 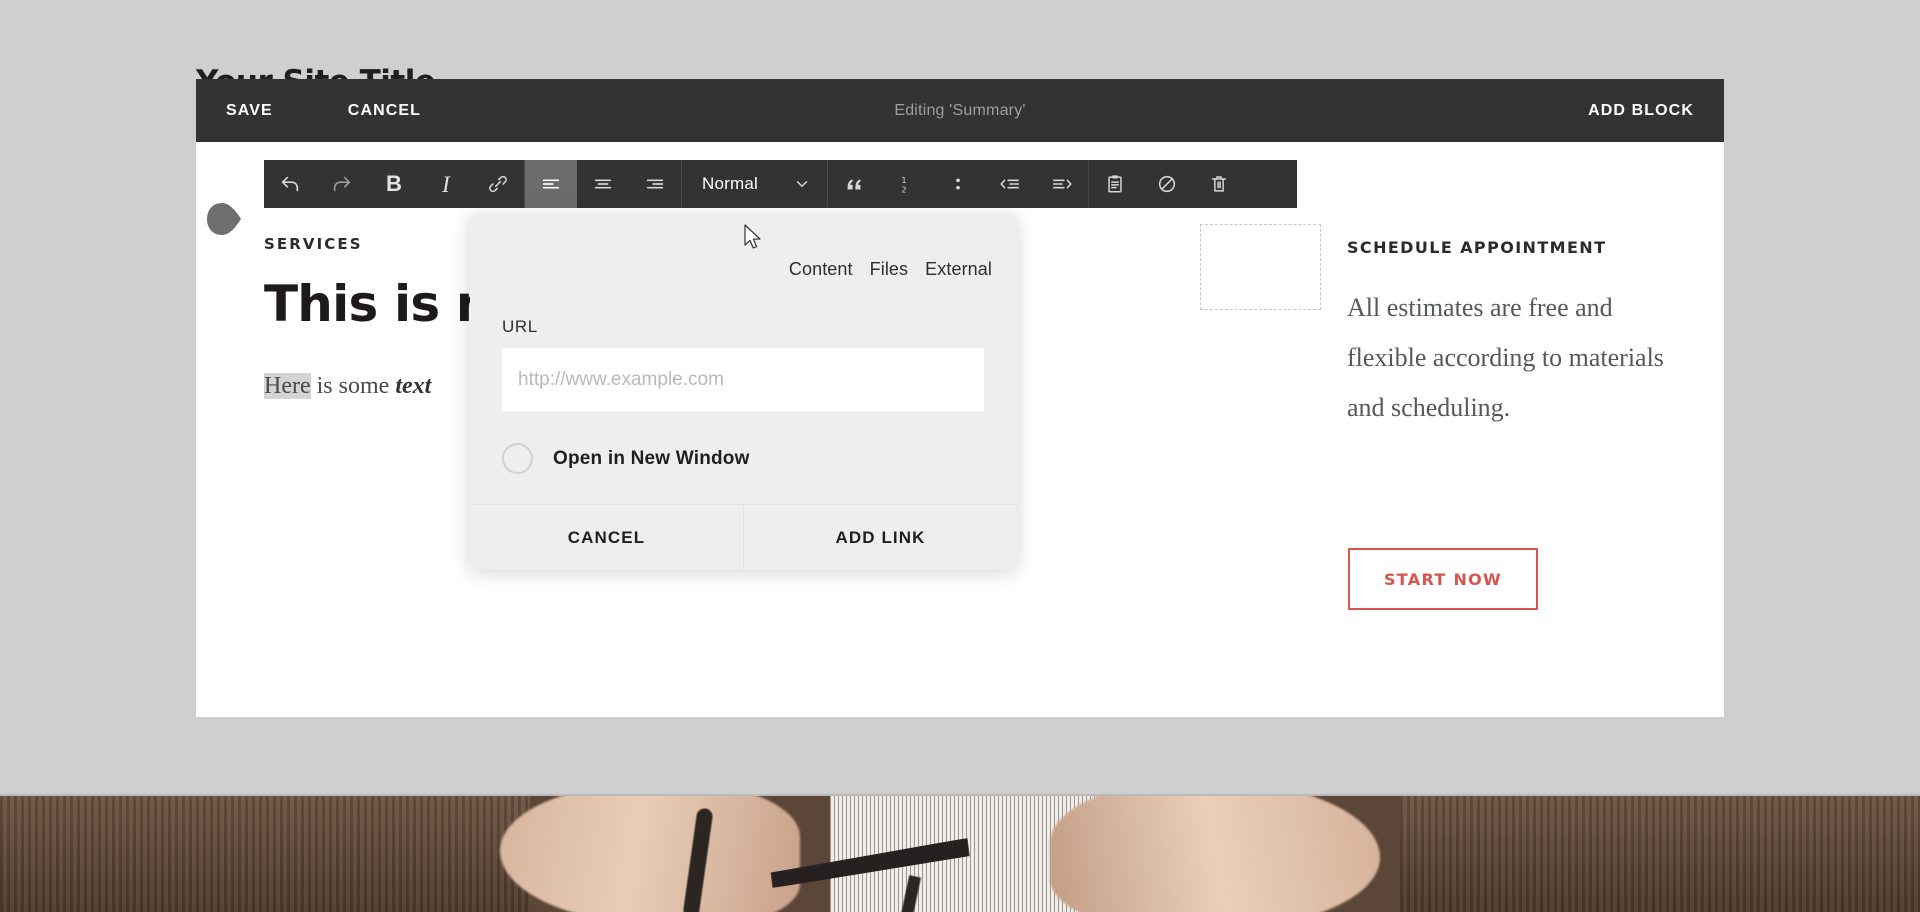 What do you see at coordinates (413, 386) in the screenshot?
I see `italic-text: text` at bounding box center [413, 386].